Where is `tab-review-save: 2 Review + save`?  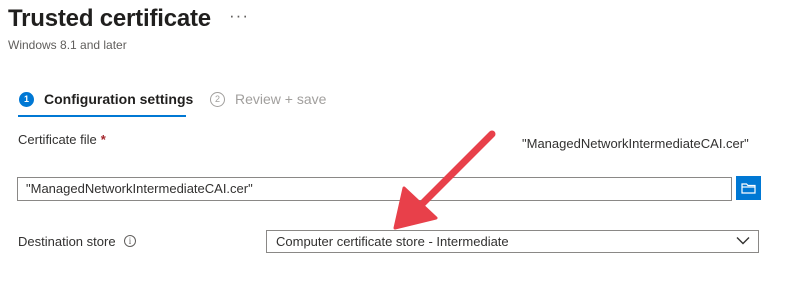
tab-review-save: 2 Review + save is located at coordinates (268, 99).